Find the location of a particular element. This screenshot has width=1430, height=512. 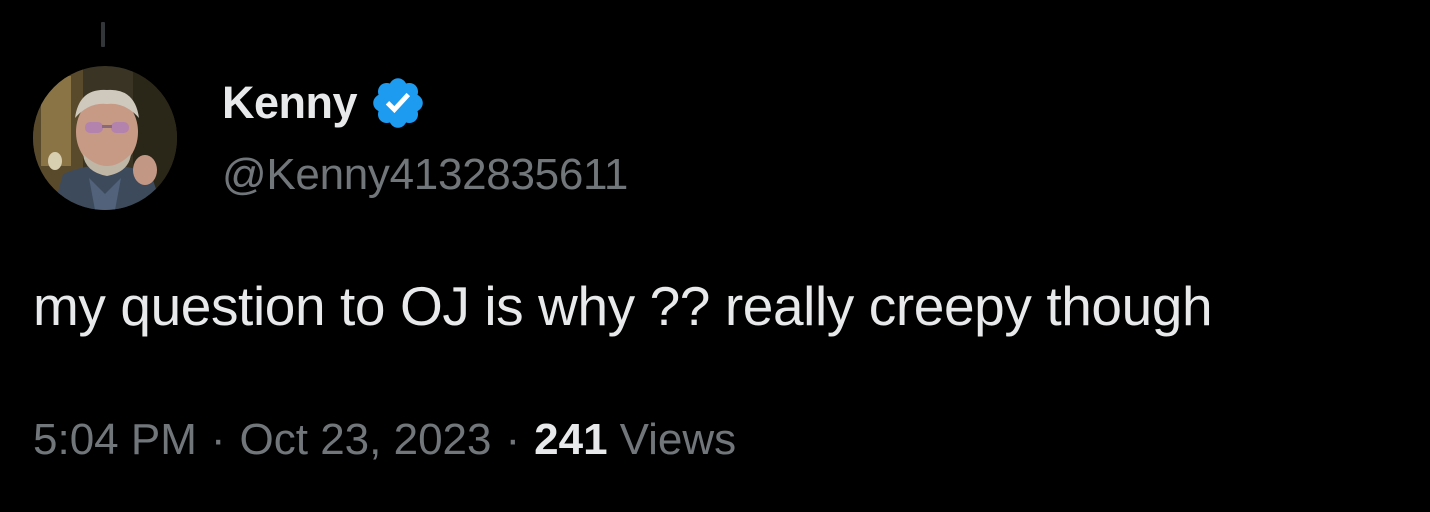

verified-badge-icon is located at coordinates (398, 103).